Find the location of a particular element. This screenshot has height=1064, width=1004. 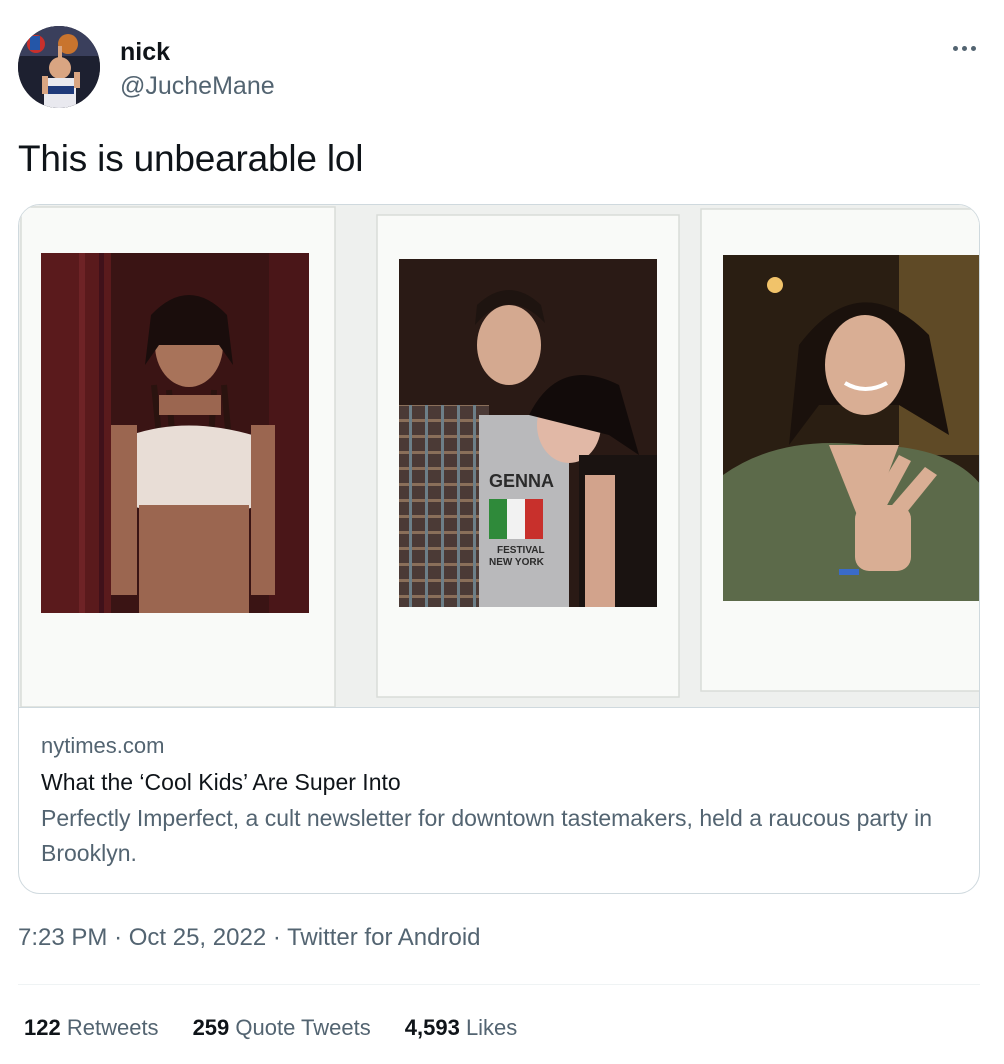

tweet-text: This is unbearable lol is located at coordinates (191, 158).